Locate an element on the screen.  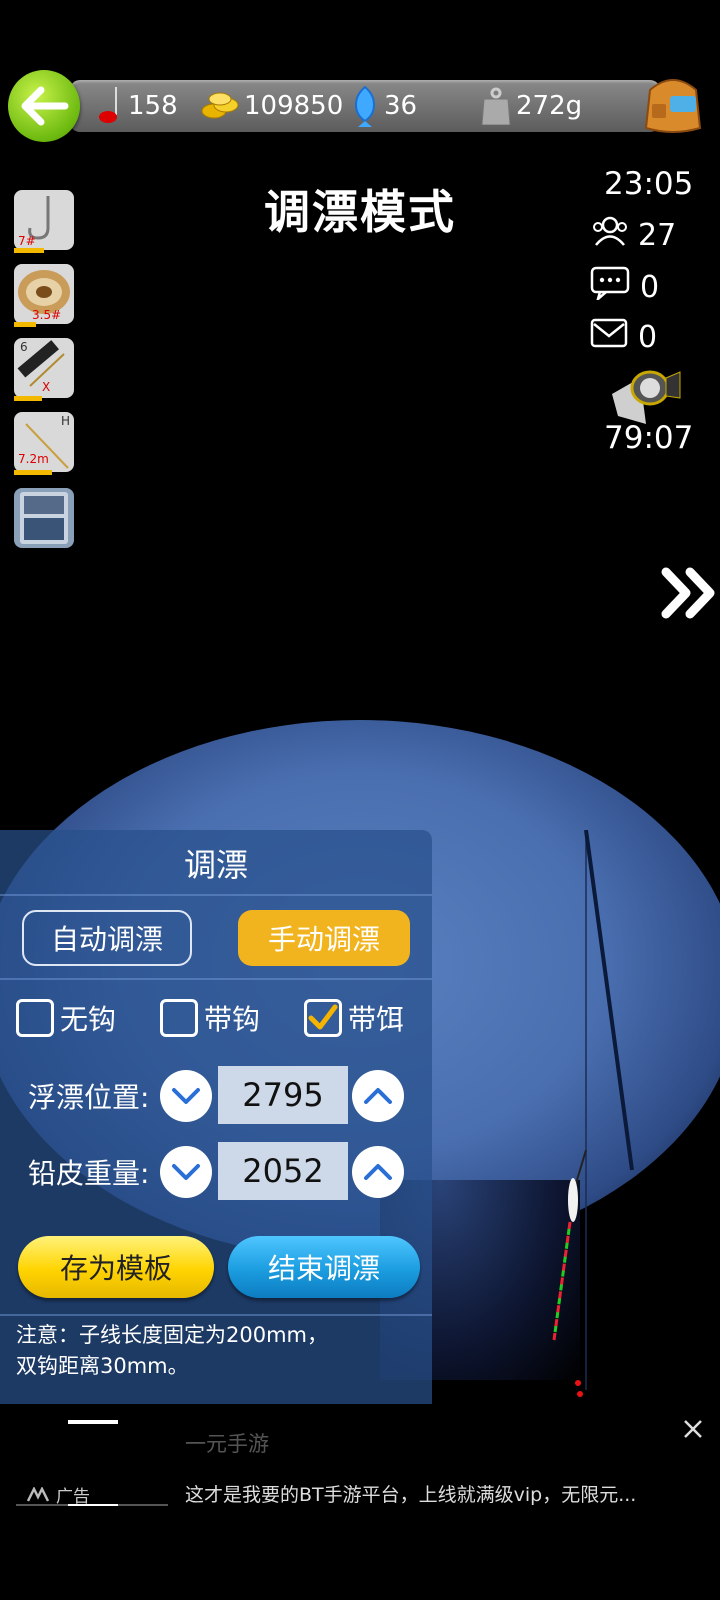
line-slot: 3.5# is located at coordinates (44, 294).